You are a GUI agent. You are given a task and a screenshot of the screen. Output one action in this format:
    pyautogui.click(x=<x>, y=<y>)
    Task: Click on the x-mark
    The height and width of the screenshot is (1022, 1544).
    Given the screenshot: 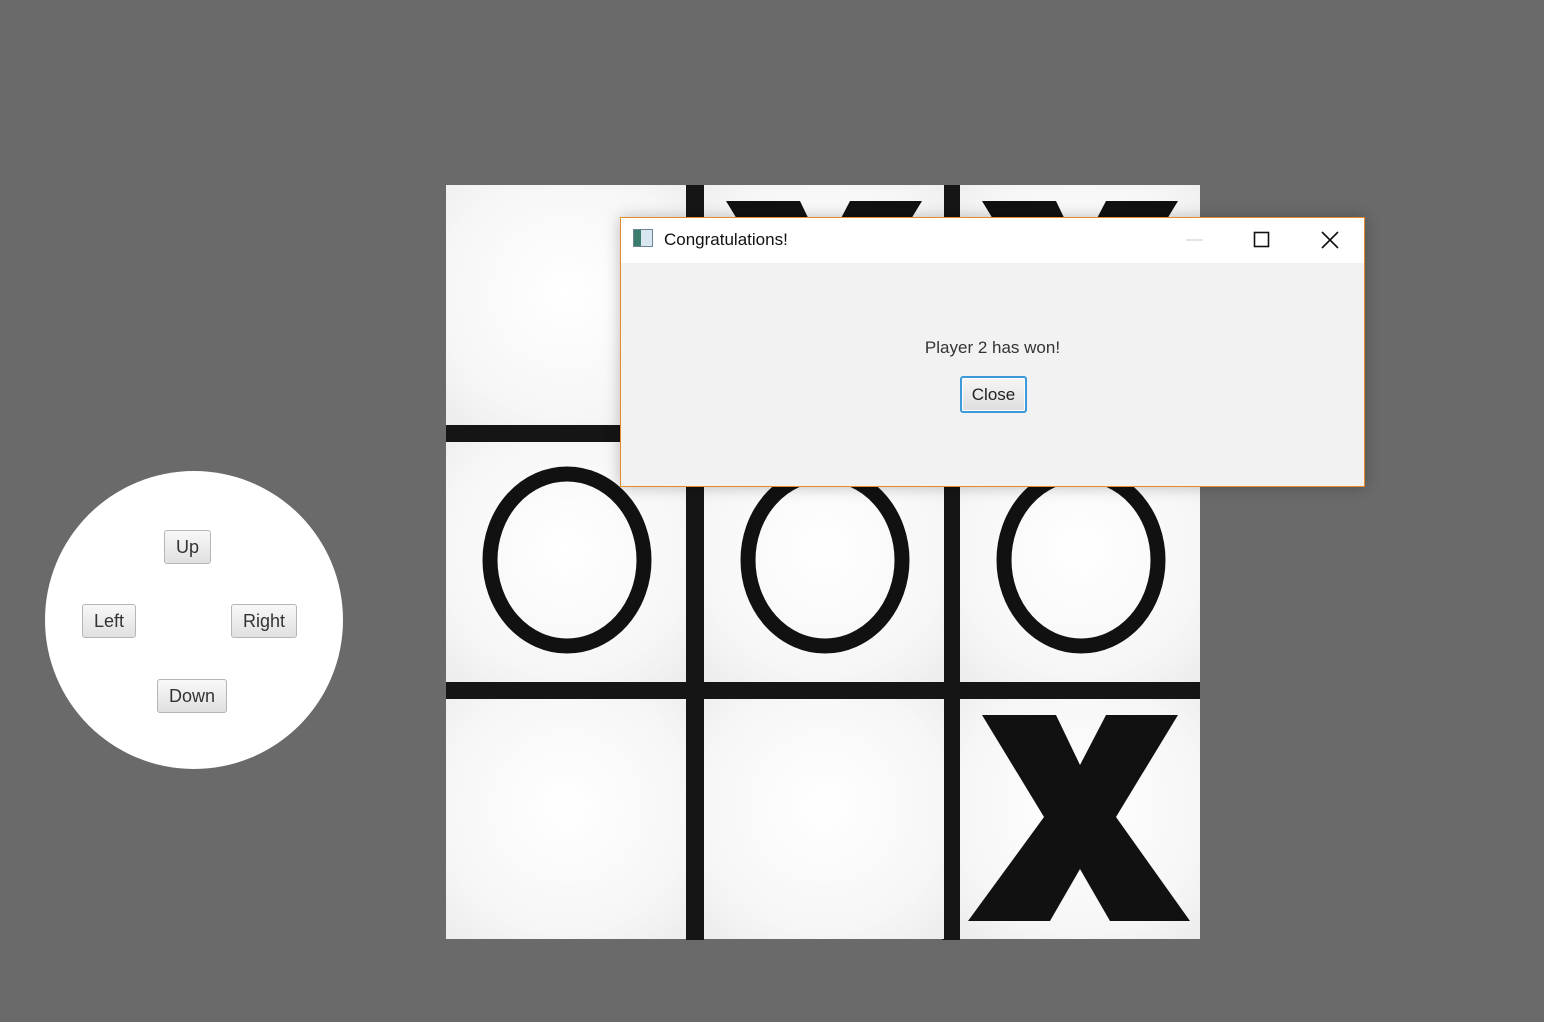 What is the action you would take?
    pyautogui.click(x=1079, y=818)
    